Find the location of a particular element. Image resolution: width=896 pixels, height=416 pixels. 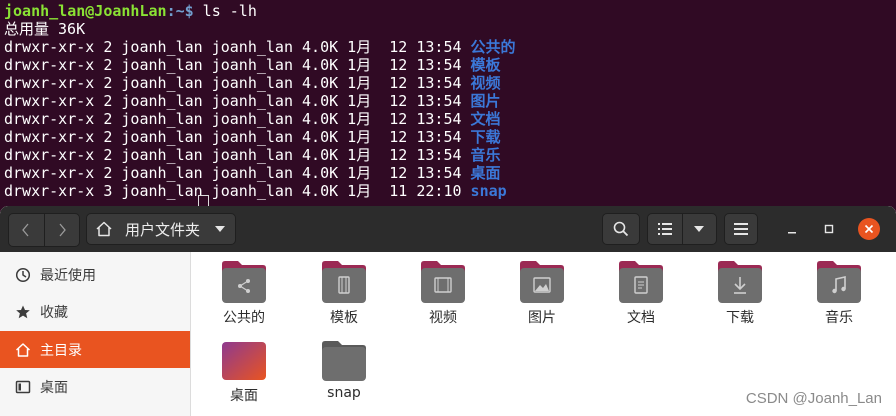

sidebar: 最近使用 收藏 主目录 桌面 is located at coordinates (95, 334).